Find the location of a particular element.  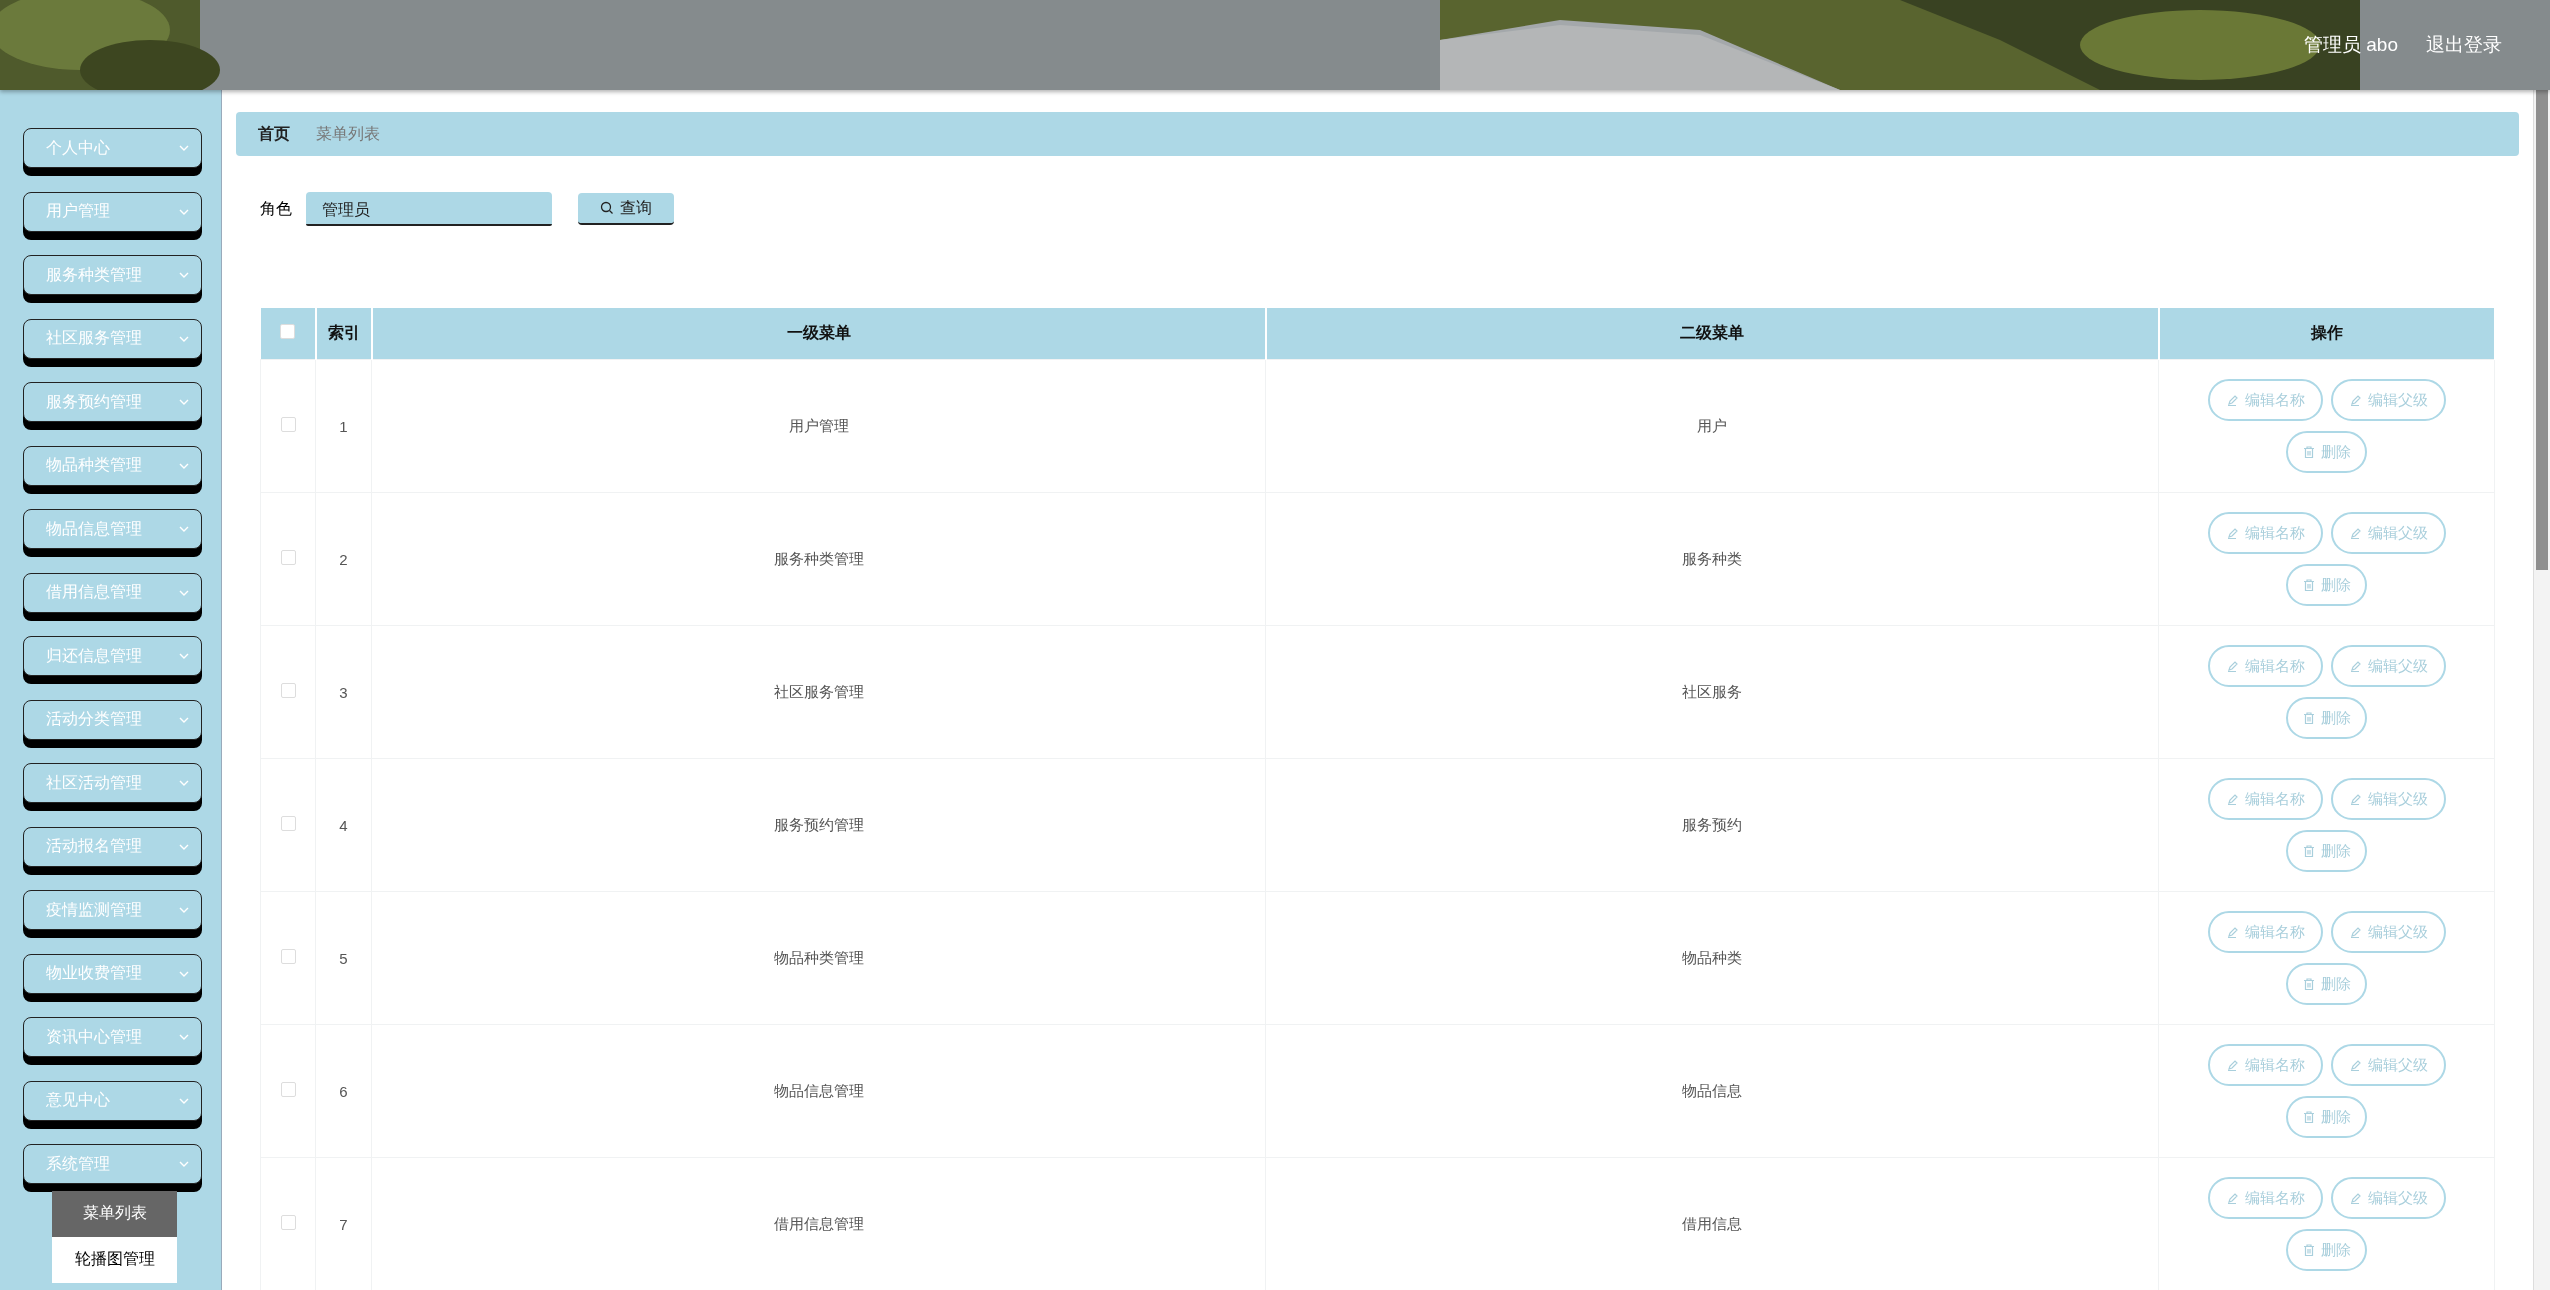

table-cell: 服务预约管理 is located at coordinates (818, 824).